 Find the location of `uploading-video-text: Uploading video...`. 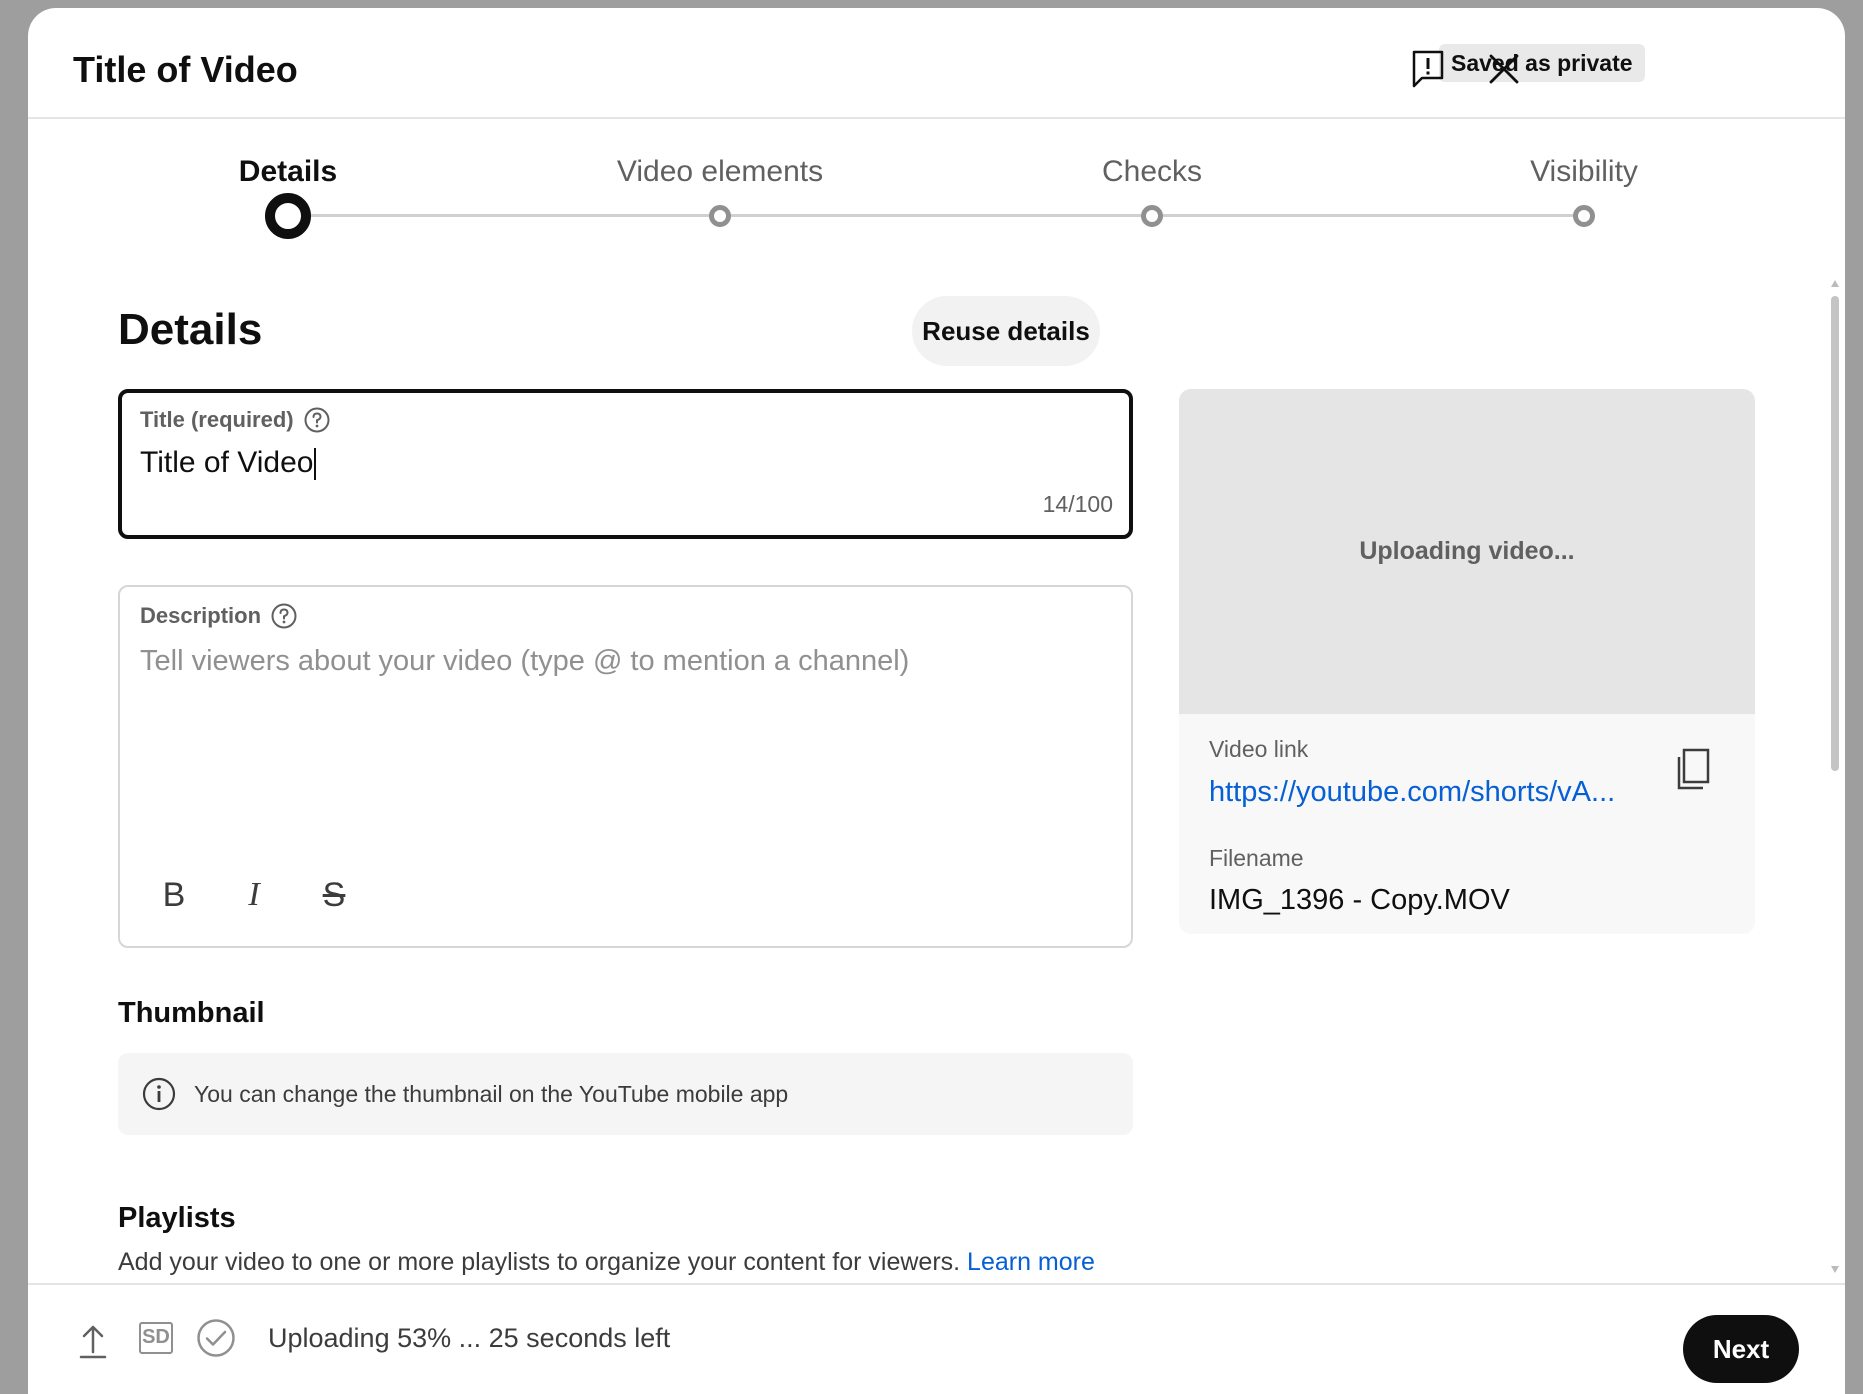

uploading-video-text: Uploading video... is located at coordinates (1467, 551).